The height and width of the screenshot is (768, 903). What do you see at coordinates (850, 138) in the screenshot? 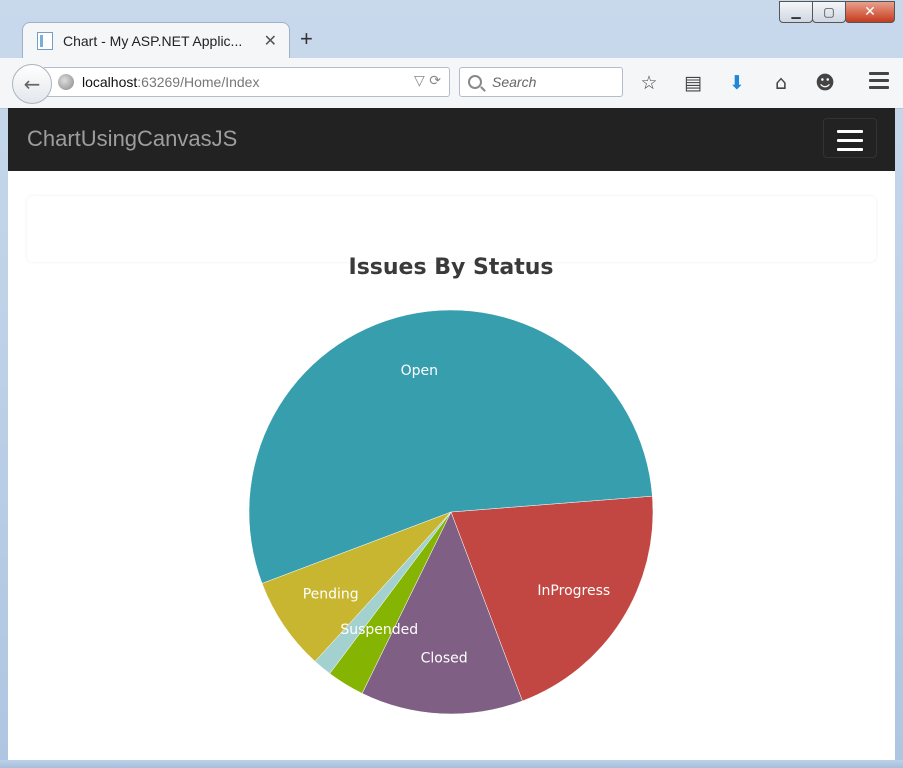
I see `navbar-toggle-button` at bounding box center [850, 138].